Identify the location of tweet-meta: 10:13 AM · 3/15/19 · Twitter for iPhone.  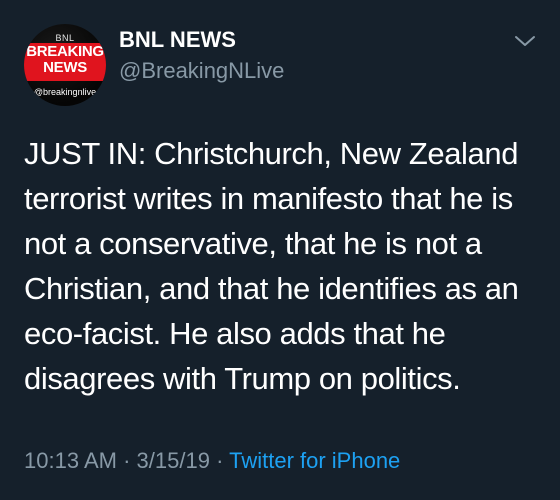
(212, 461).